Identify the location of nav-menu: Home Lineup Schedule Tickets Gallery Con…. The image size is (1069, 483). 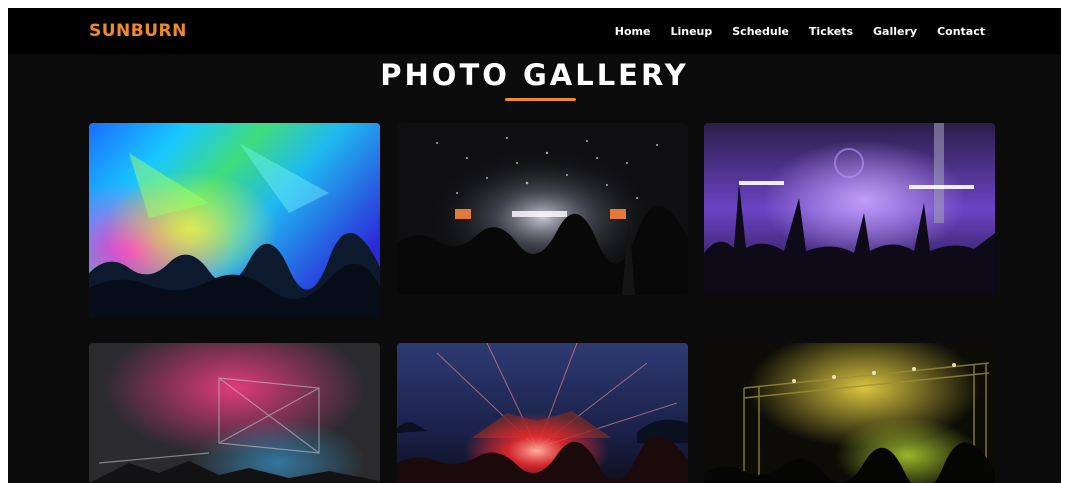
(800, 31).